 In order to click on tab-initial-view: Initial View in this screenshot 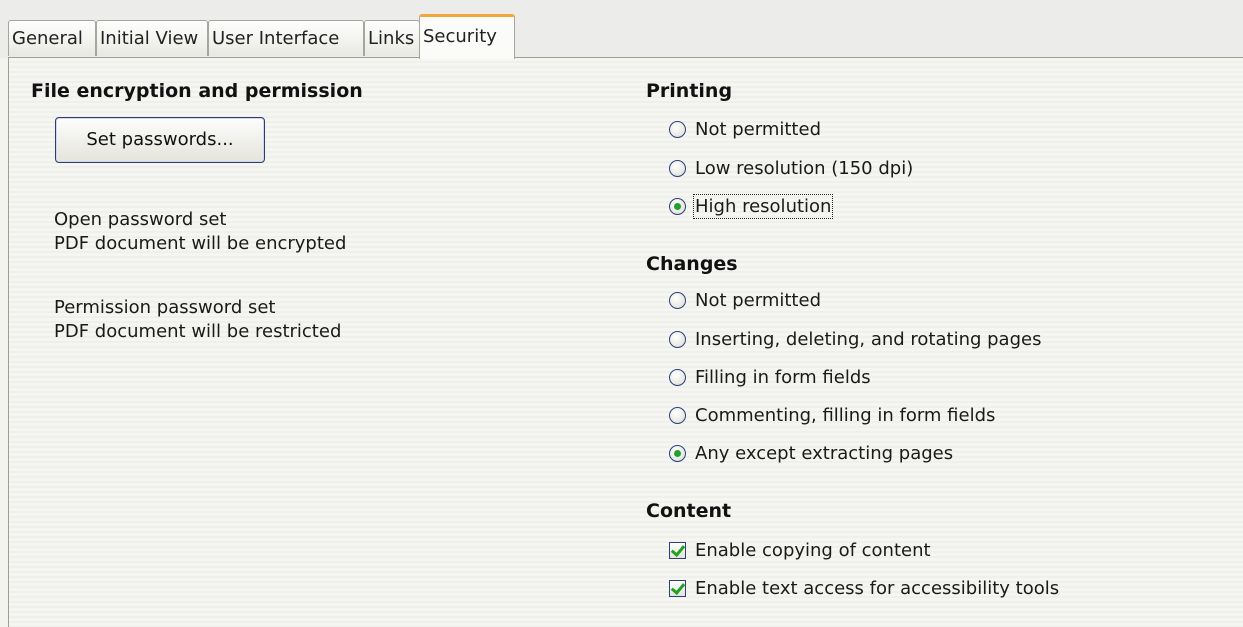, I will do `click(152, 38)`.